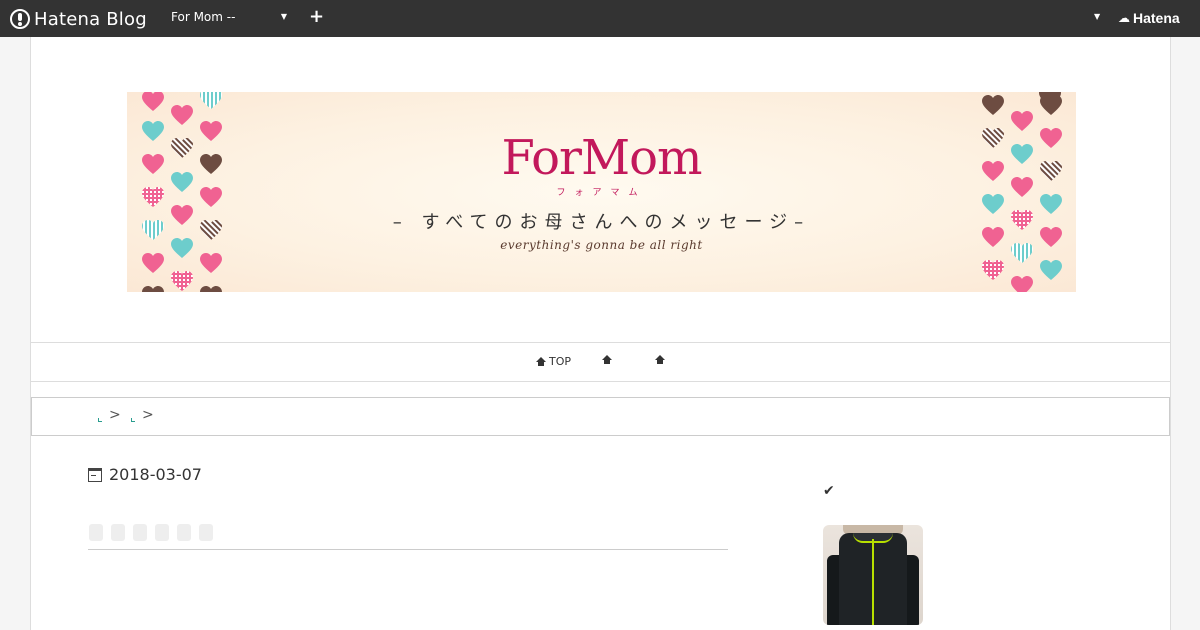  I want to click on nav-item-top: TOP, so click(553, 361).